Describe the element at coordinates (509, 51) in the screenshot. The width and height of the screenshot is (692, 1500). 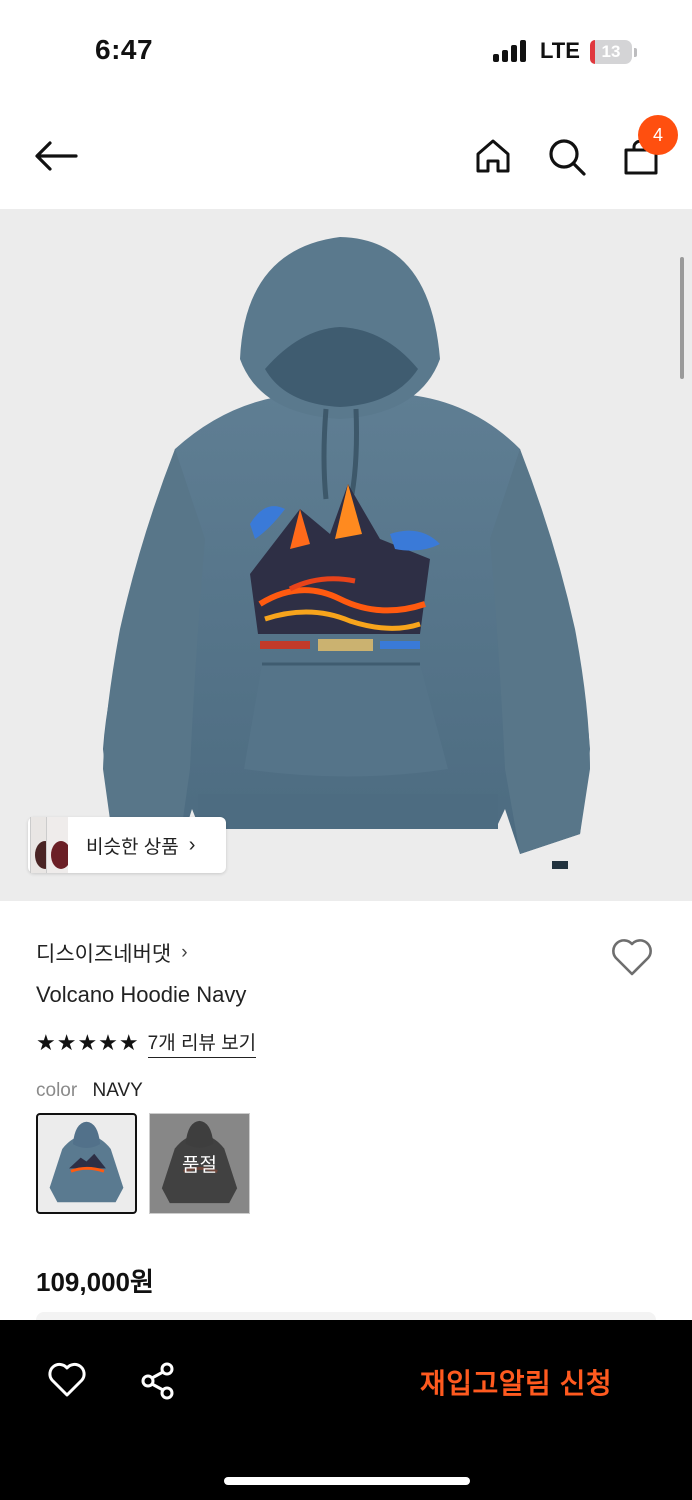
I see `signal-icon` at that location.